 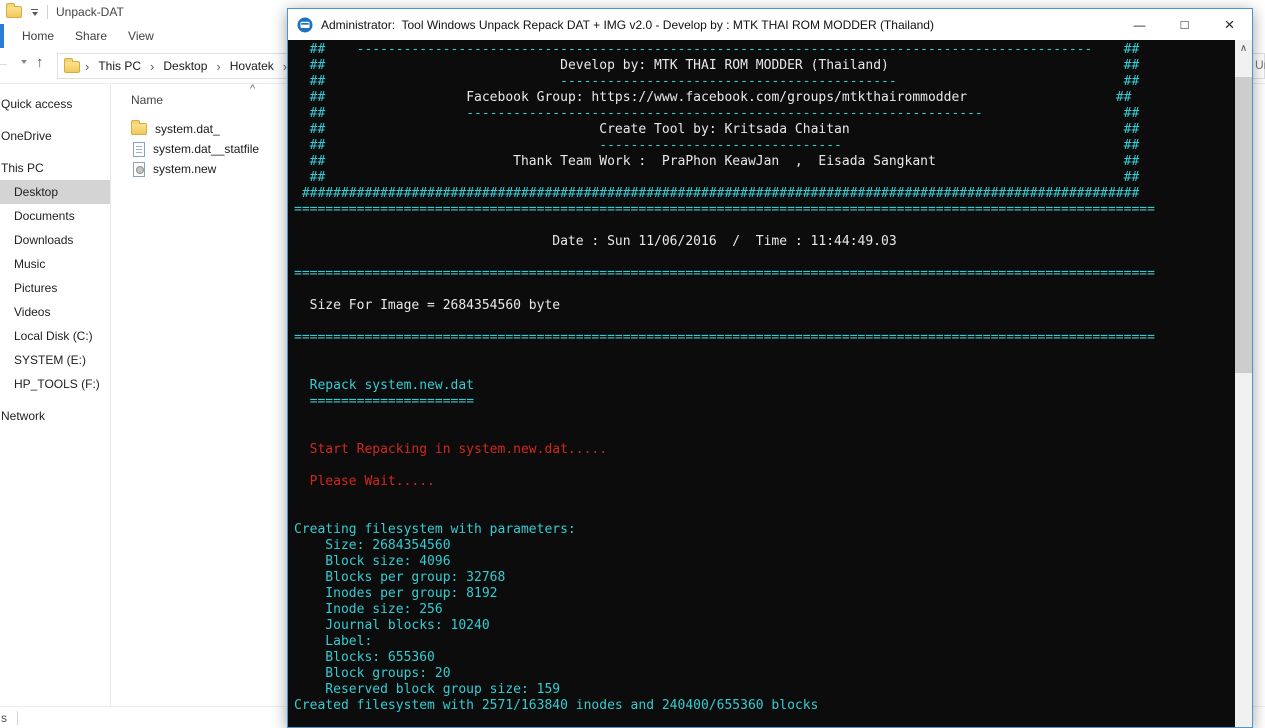 I want to click on sidebar-item-label: HP_TOOLS (F:), so click(x=57, y=384).